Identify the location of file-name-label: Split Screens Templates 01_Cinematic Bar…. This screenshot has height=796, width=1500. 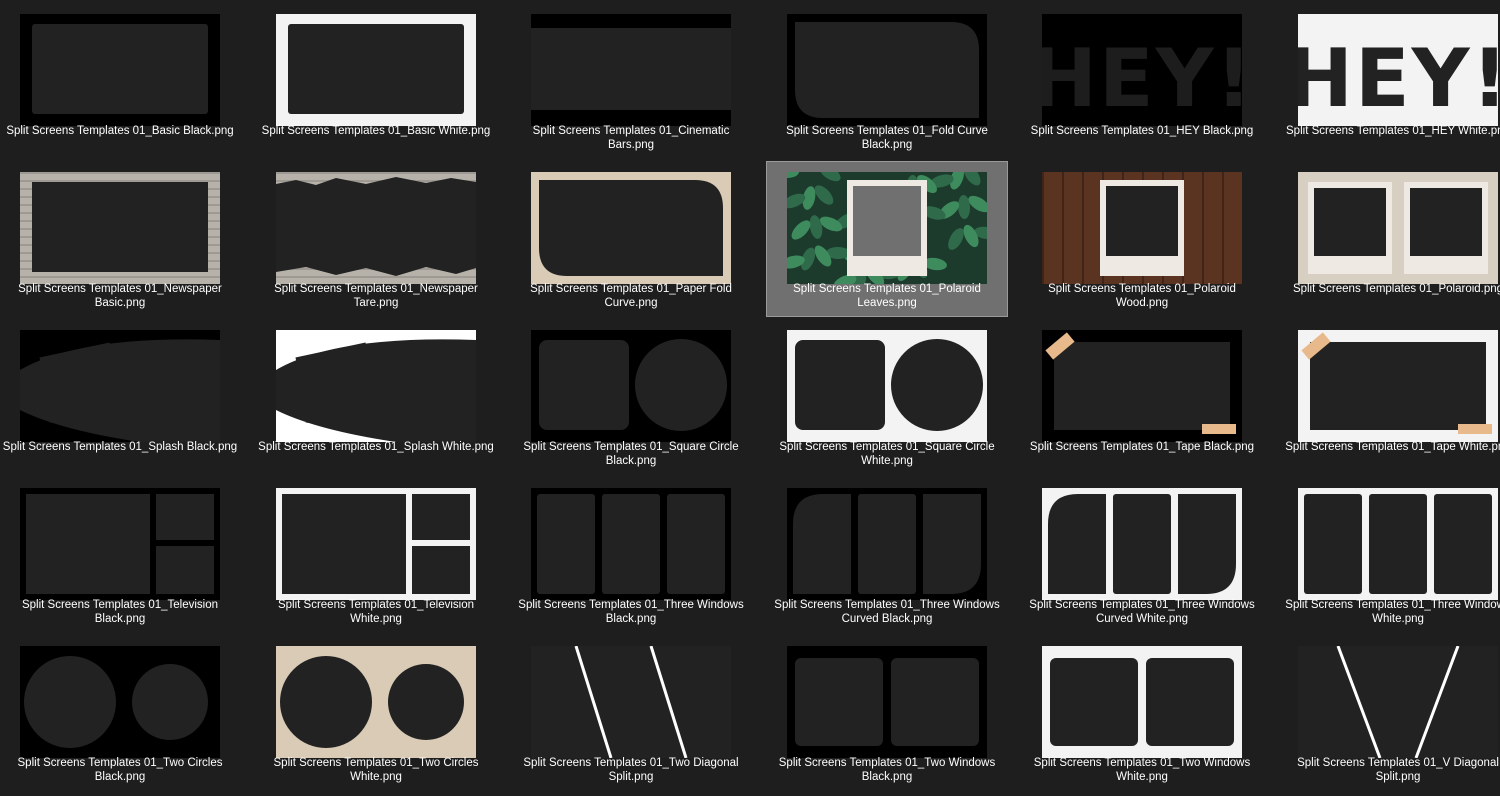
(631, 138).